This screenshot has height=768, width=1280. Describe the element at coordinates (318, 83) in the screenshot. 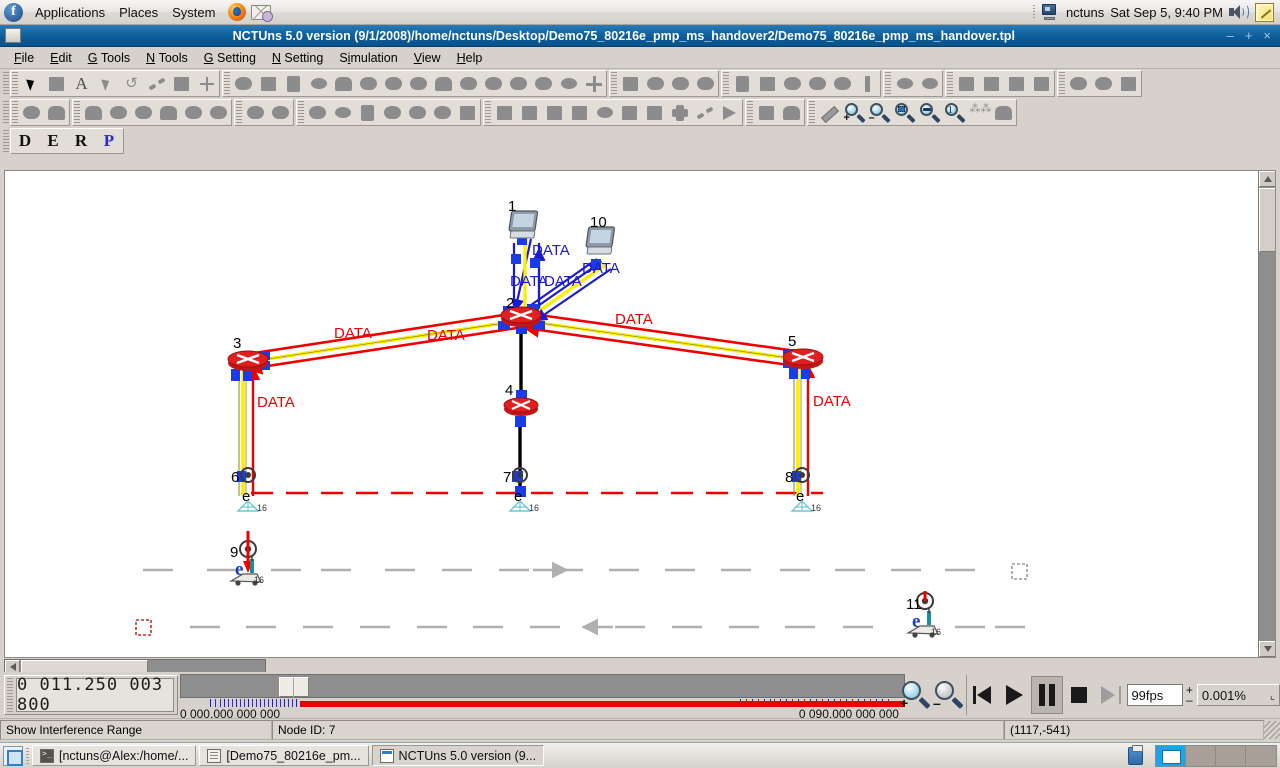

I see `router-node-tool` at that location.